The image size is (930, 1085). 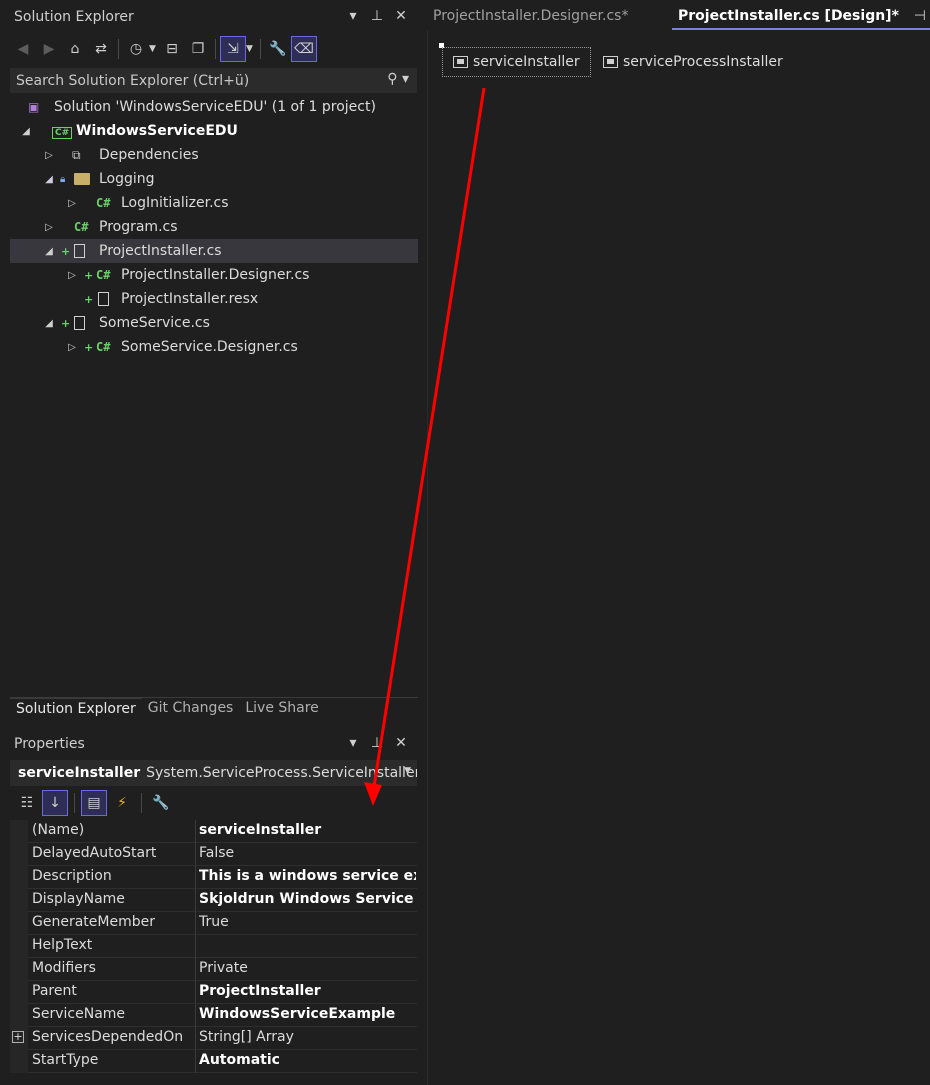 I want to click on properties-view-icon: ▤, so click(x=94, y=803).